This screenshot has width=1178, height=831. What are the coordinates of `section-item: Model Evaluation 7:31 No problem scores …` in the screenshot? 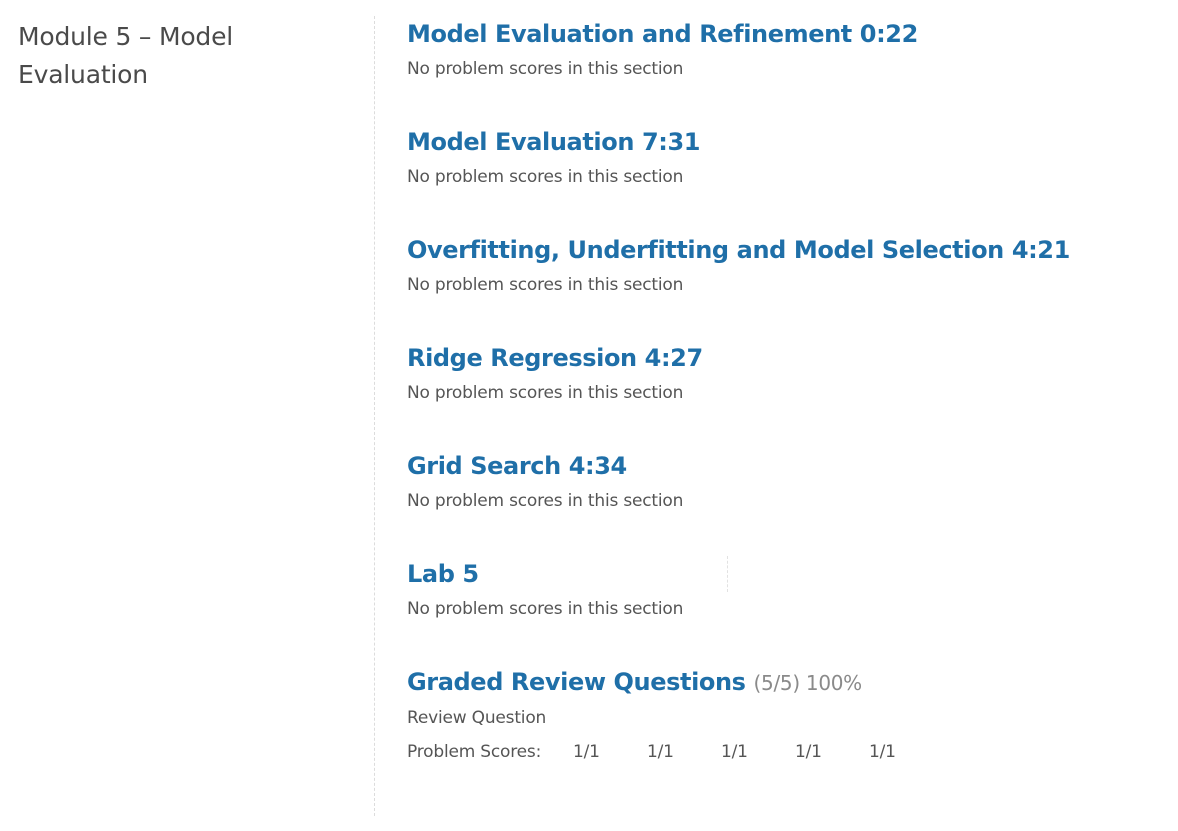 It's located at (787, 157).